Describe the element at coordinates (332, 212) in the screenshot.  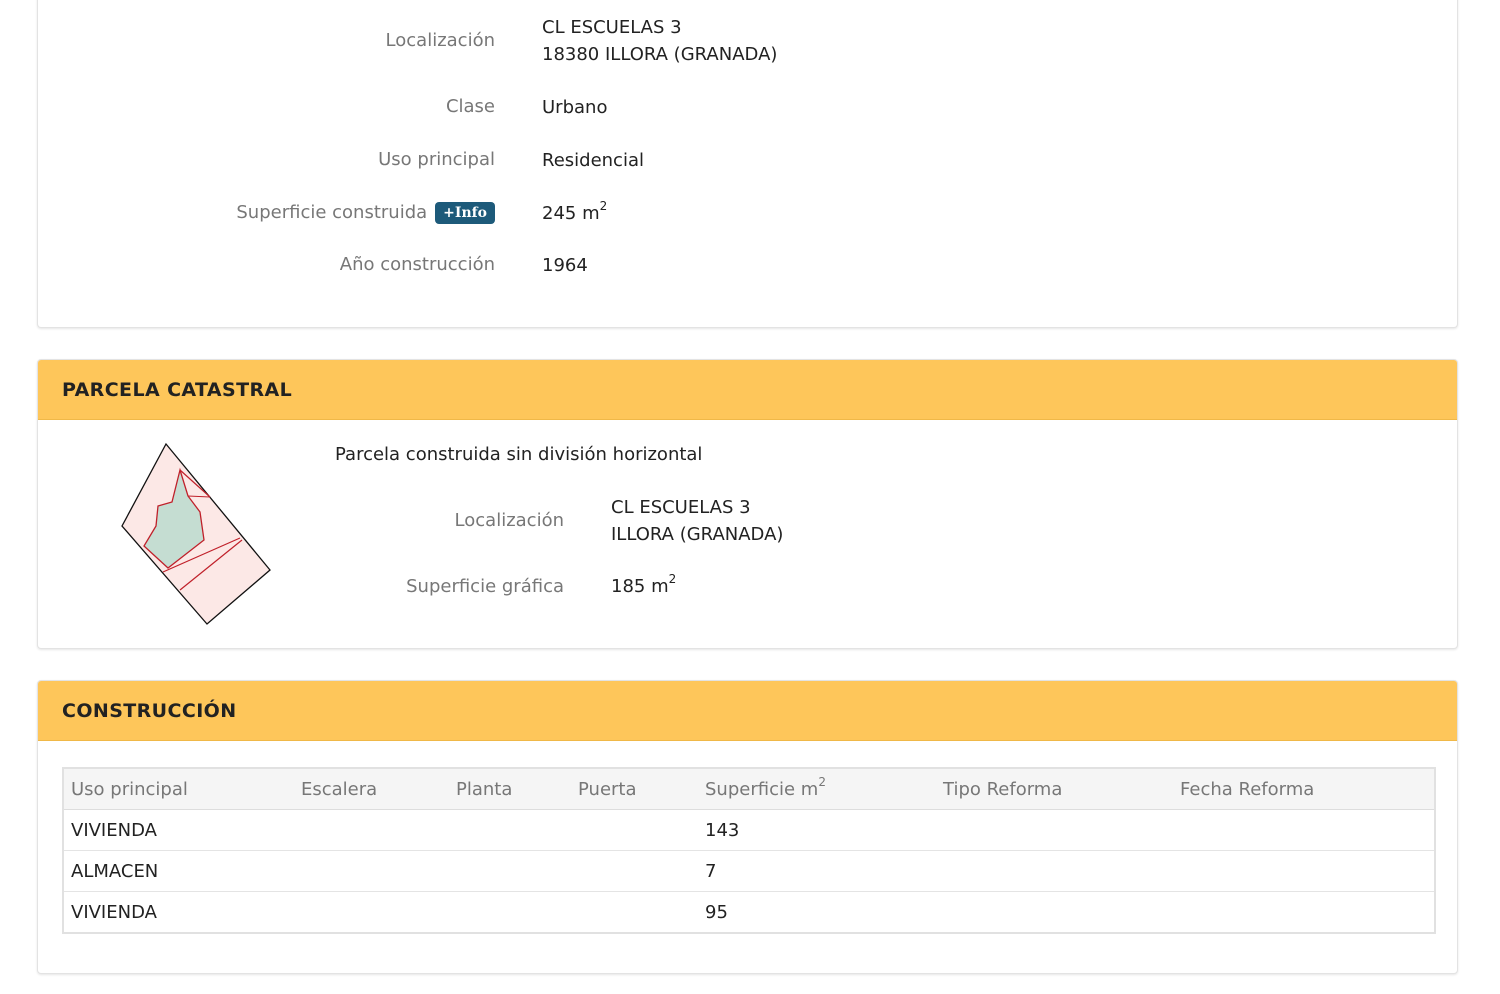
I see `superficie-construida-label: Superficie construida` at that location.